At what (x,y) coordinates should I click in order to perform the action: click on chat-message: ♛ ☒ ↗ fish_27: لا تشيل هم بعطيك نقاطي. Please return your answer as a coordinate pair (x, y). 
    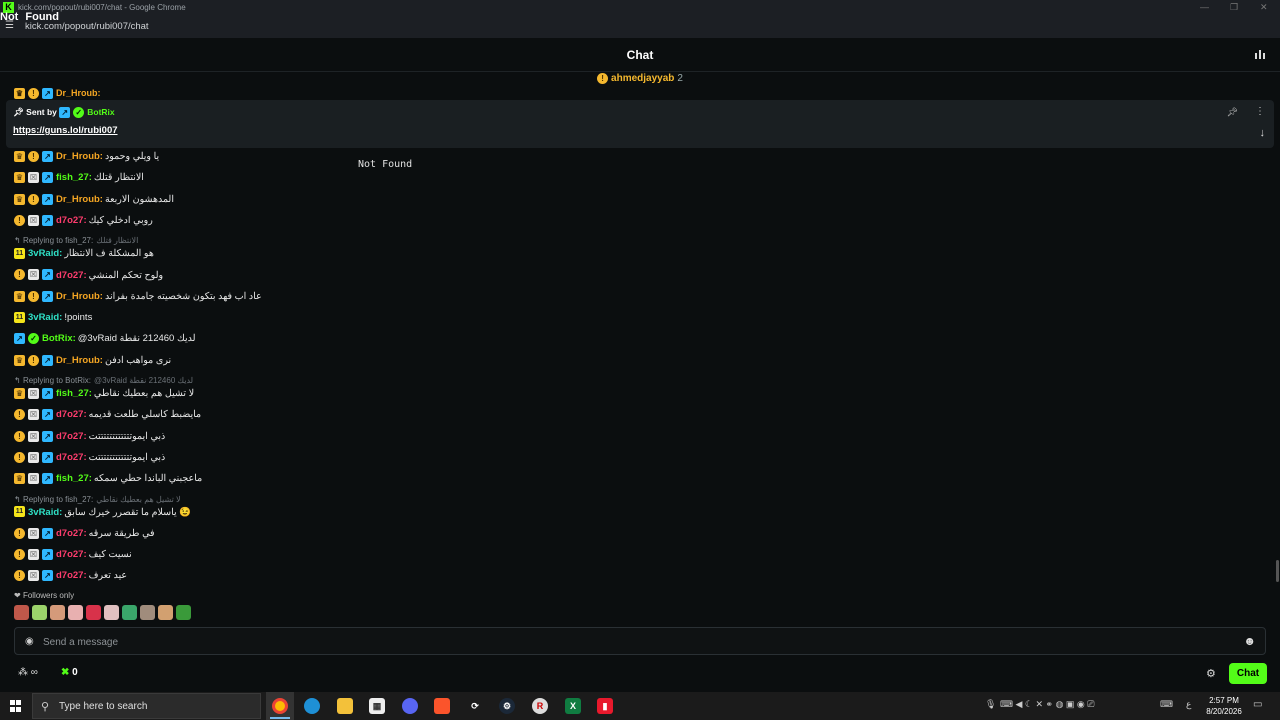
    Looking at the image, I should click on (104, 395).